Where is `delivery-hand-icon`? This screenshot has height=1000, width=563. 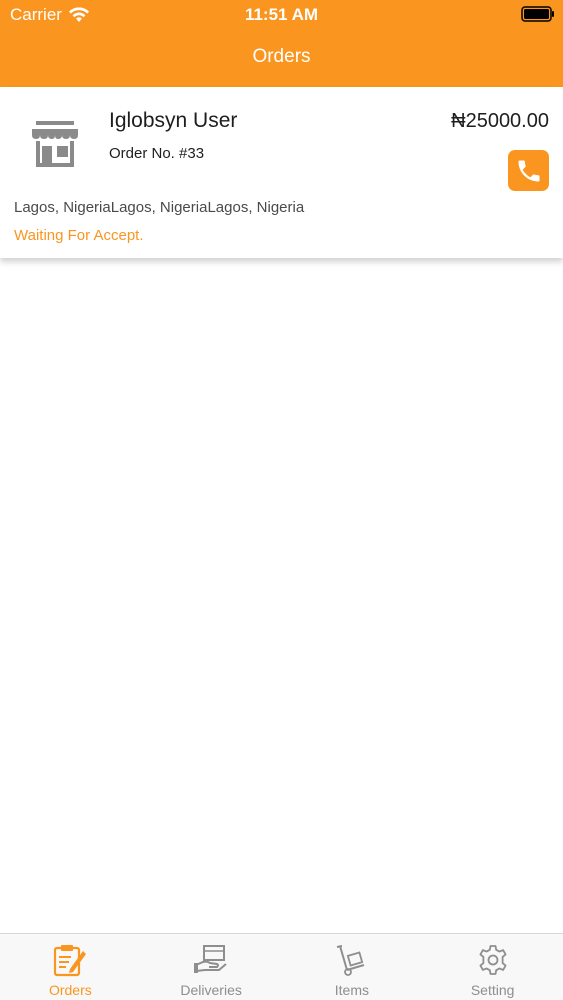
delivery-hand-icon is located at coordinates (210, 959).